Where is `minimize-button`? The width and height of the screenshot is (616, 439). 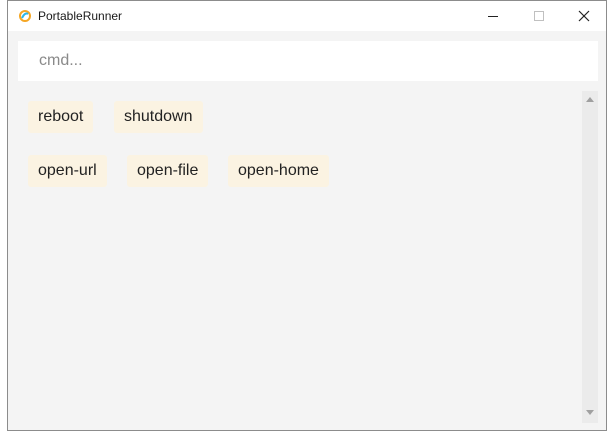
minimize-button is located at coordinates (493, 16).